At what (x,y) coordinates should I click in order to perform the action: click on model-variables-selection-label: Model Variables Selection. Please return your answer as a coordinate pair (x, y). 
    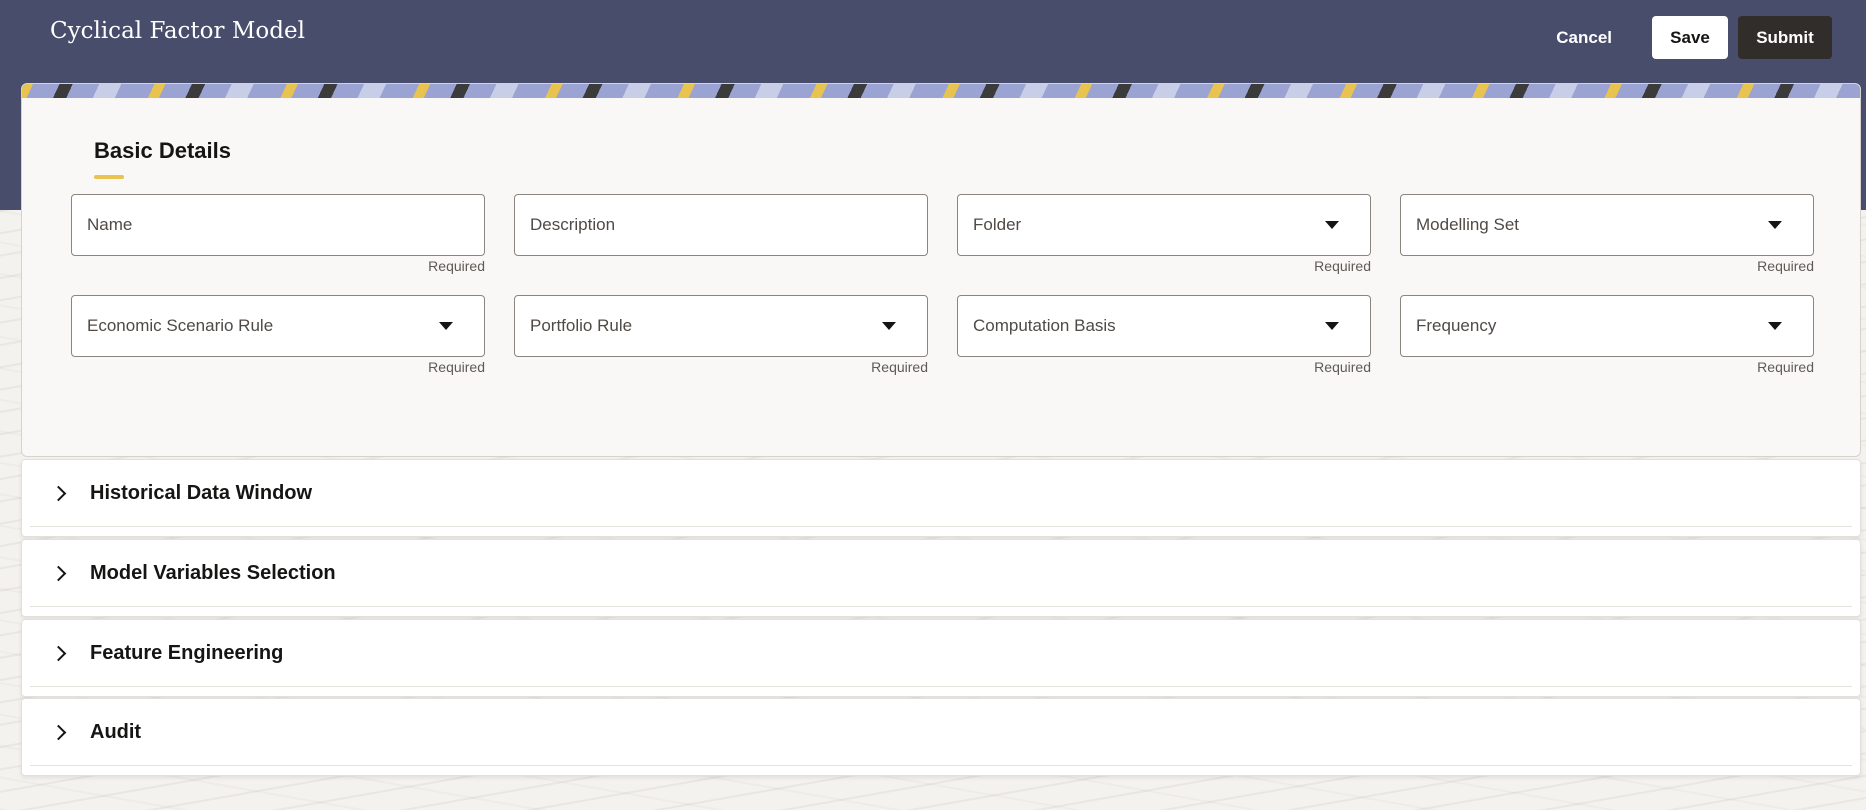
    Looking at the image, I should click on (213, 573).